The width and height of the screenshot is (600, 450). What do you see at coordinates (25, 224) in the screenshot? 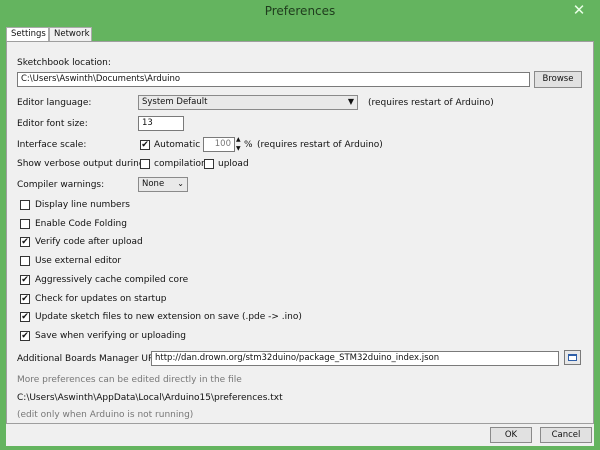
I see `enable-code-folding-checkbox` at bounding box center [25, 224].